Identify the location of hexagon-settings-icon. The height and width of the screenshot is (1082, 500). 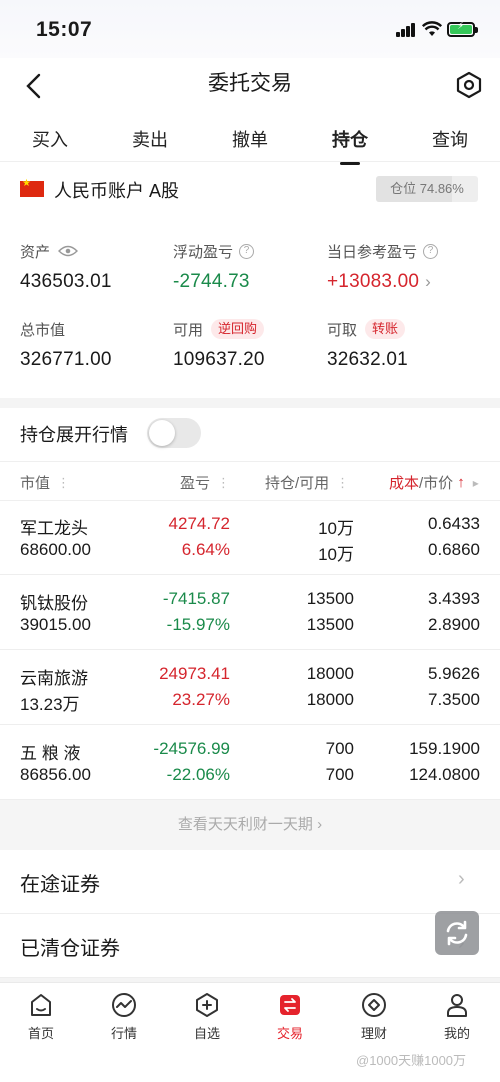
(469, 85).